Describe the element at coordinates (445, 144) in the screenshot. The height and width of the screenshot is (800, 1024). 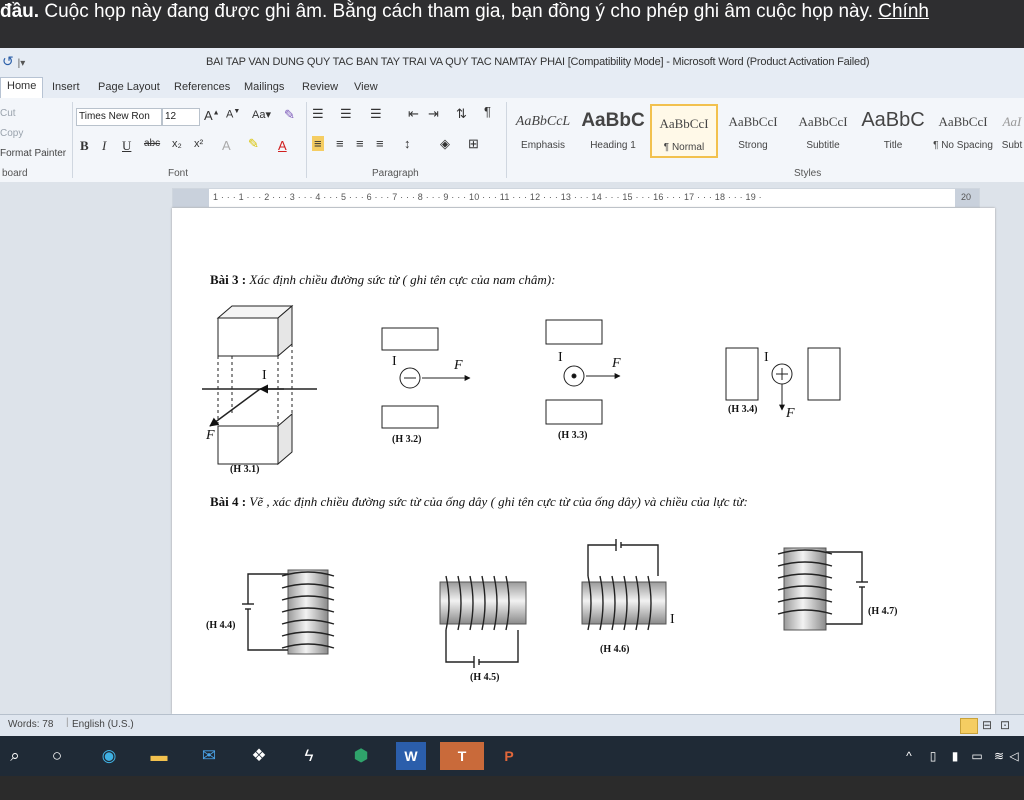
I see `shading-icon: ◈` at that location.